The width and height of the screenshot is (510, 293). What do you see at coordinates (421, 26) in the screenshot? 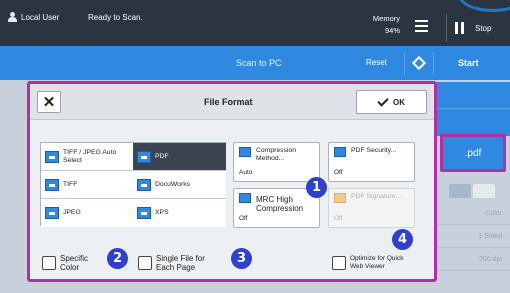
I see `menu-button` at bounding box center [421, 26].